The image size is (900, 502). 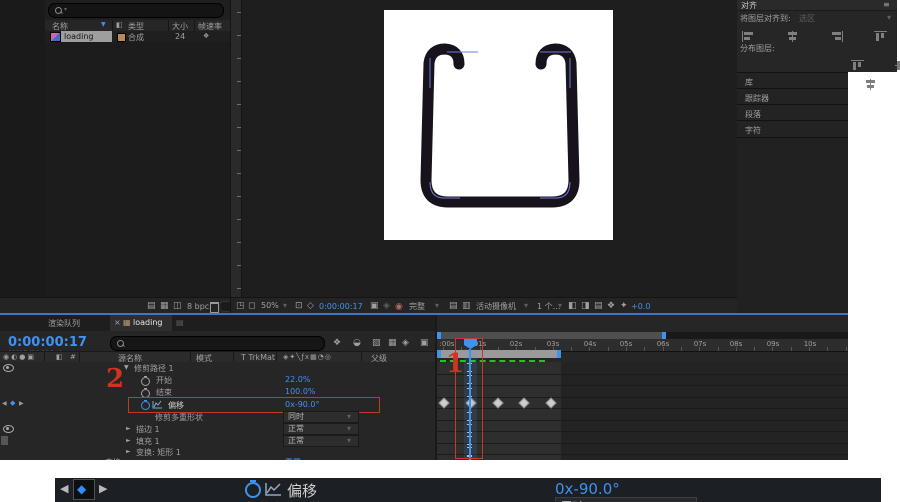 What do you see at coordinates (453, 306) in the screenshot?
I see `region-of-interest-icon: ▤` at bounding box center [453, 306].